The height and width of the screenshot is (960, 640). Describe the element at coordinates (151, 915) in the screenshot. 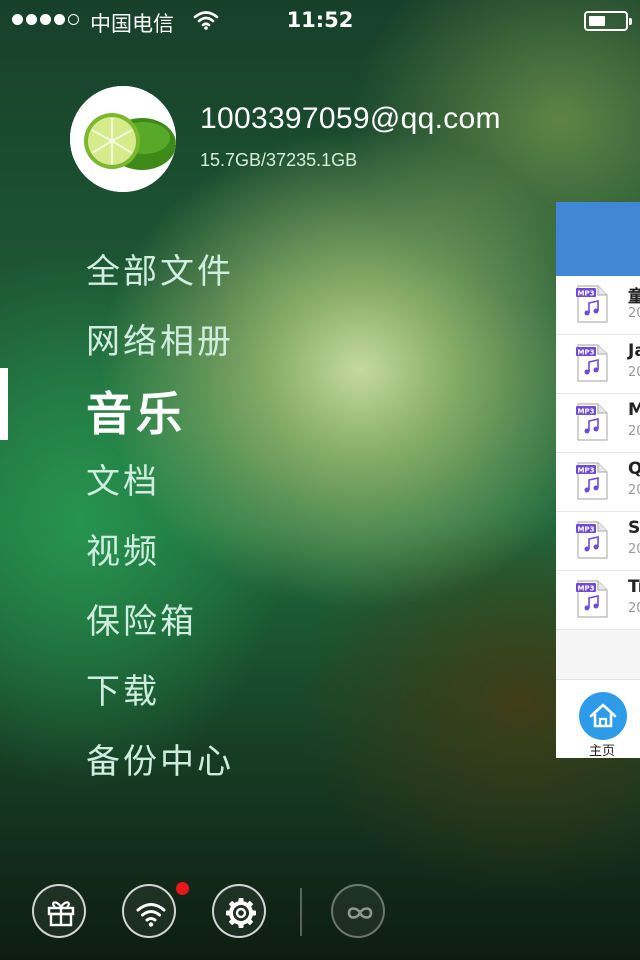

I see `wifi-icon` at that location.